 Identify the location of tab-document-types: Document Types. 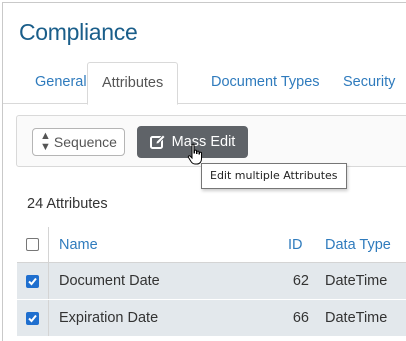
(265, 83).